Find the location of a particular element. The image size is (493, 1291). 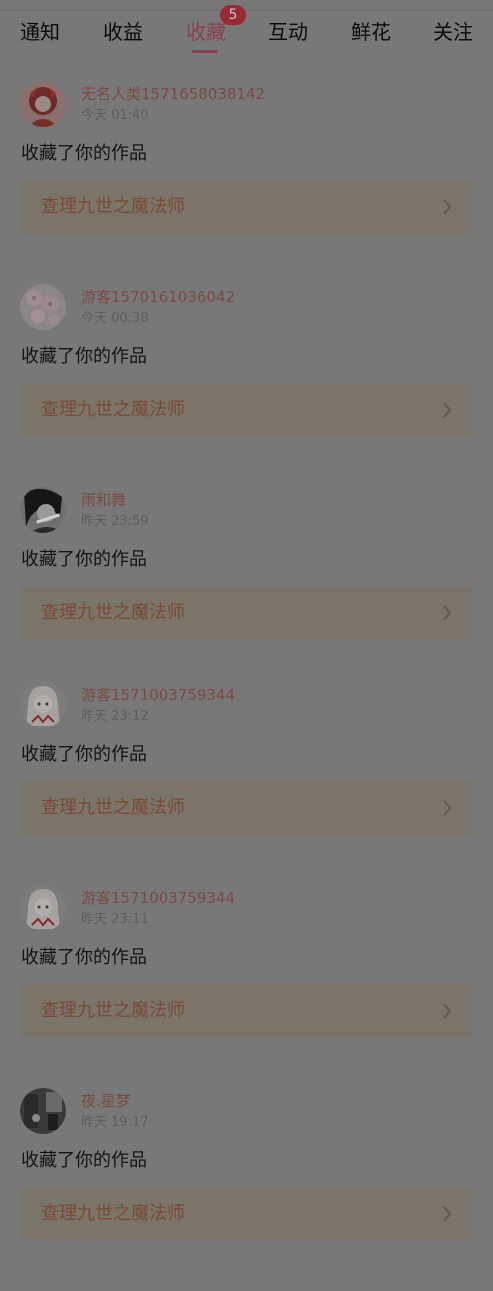

avatar-dark-photo-icon is located at coordinates (43, 1111).